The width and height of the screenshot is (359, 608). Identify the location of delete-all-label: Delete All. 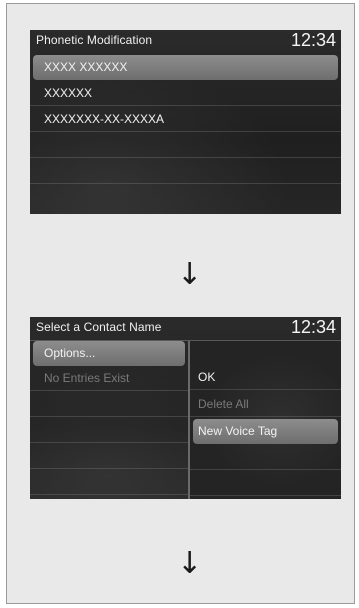
(223, 404).